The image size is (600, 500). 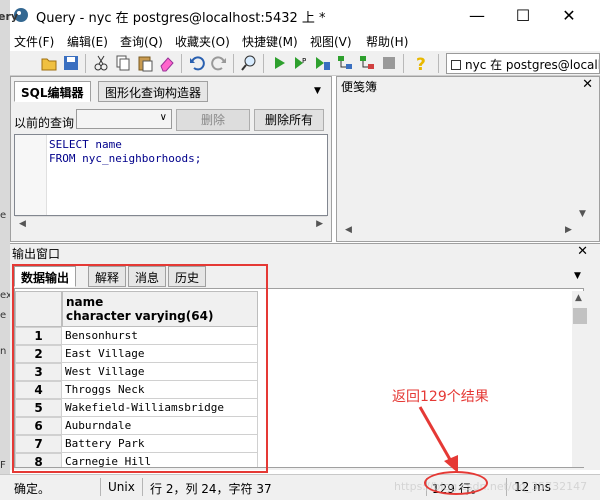 I want to click on table-cell: Bensonhurst, so click(x=160, y=336).